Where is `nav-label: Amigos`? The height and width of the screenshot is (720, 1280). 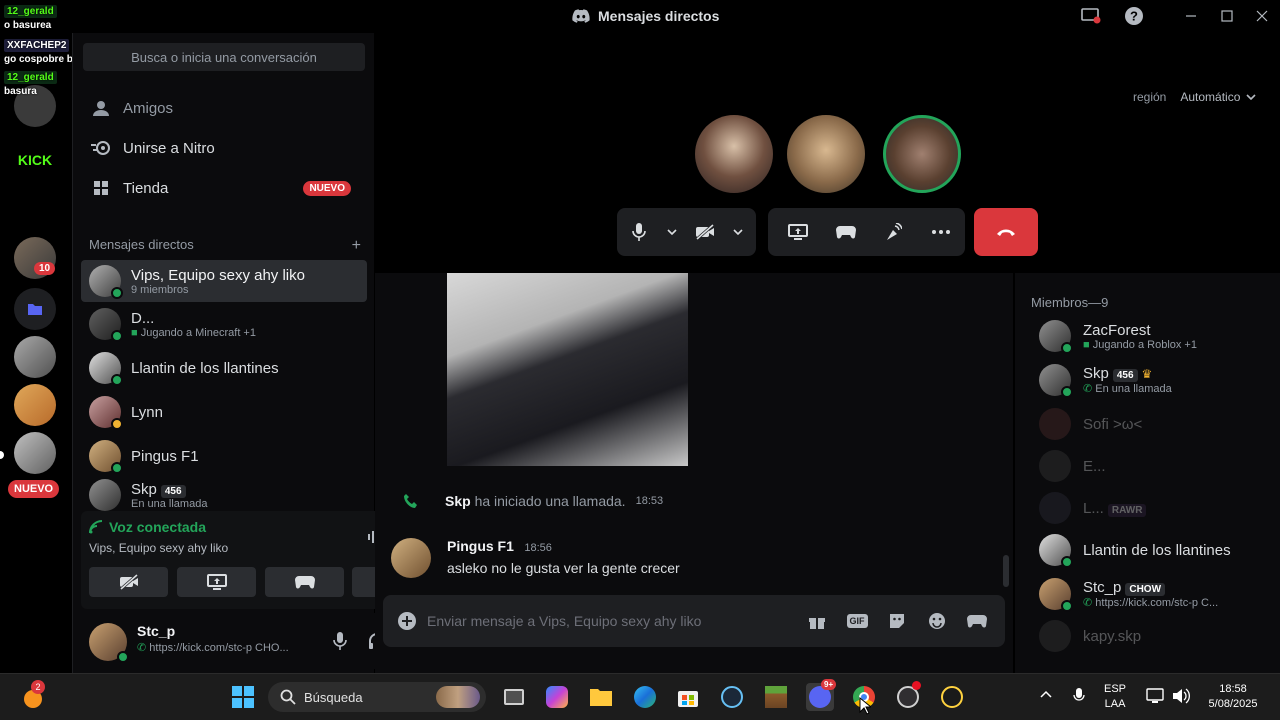 nav-label: Amigos is located at coordinates (148, 108).